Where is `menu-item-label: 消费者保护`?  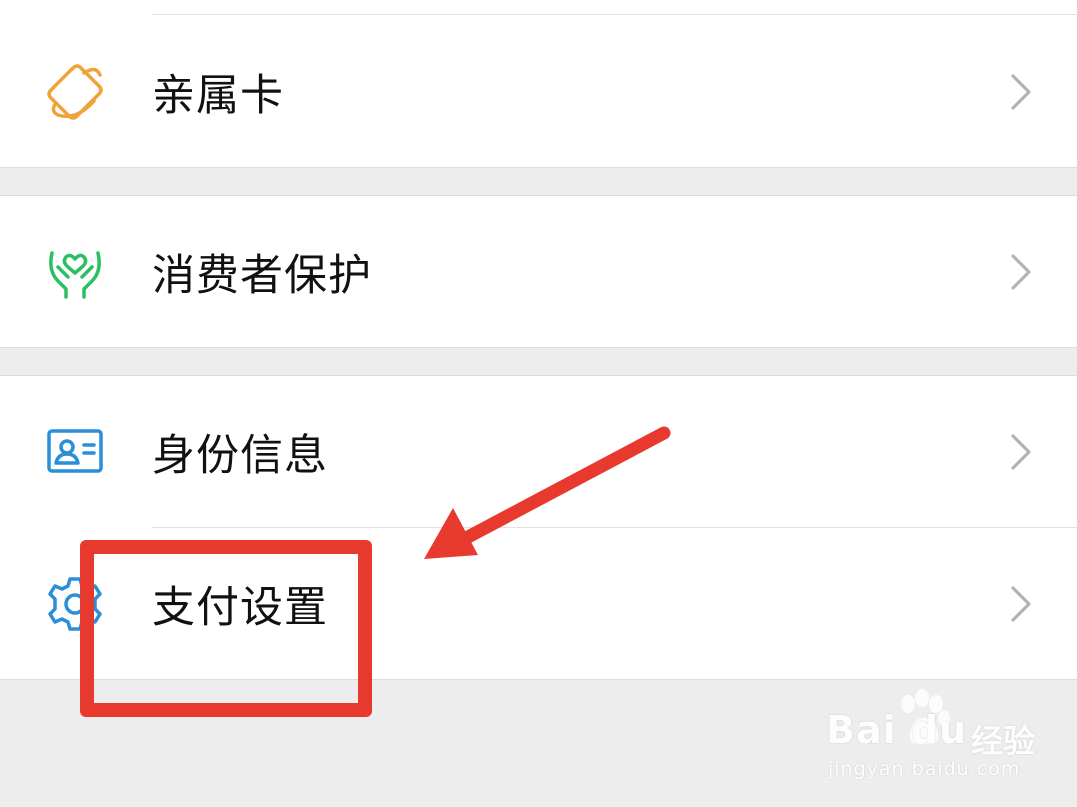
menu-item-label: 消费者保护 is located at coordinates (262, 276).